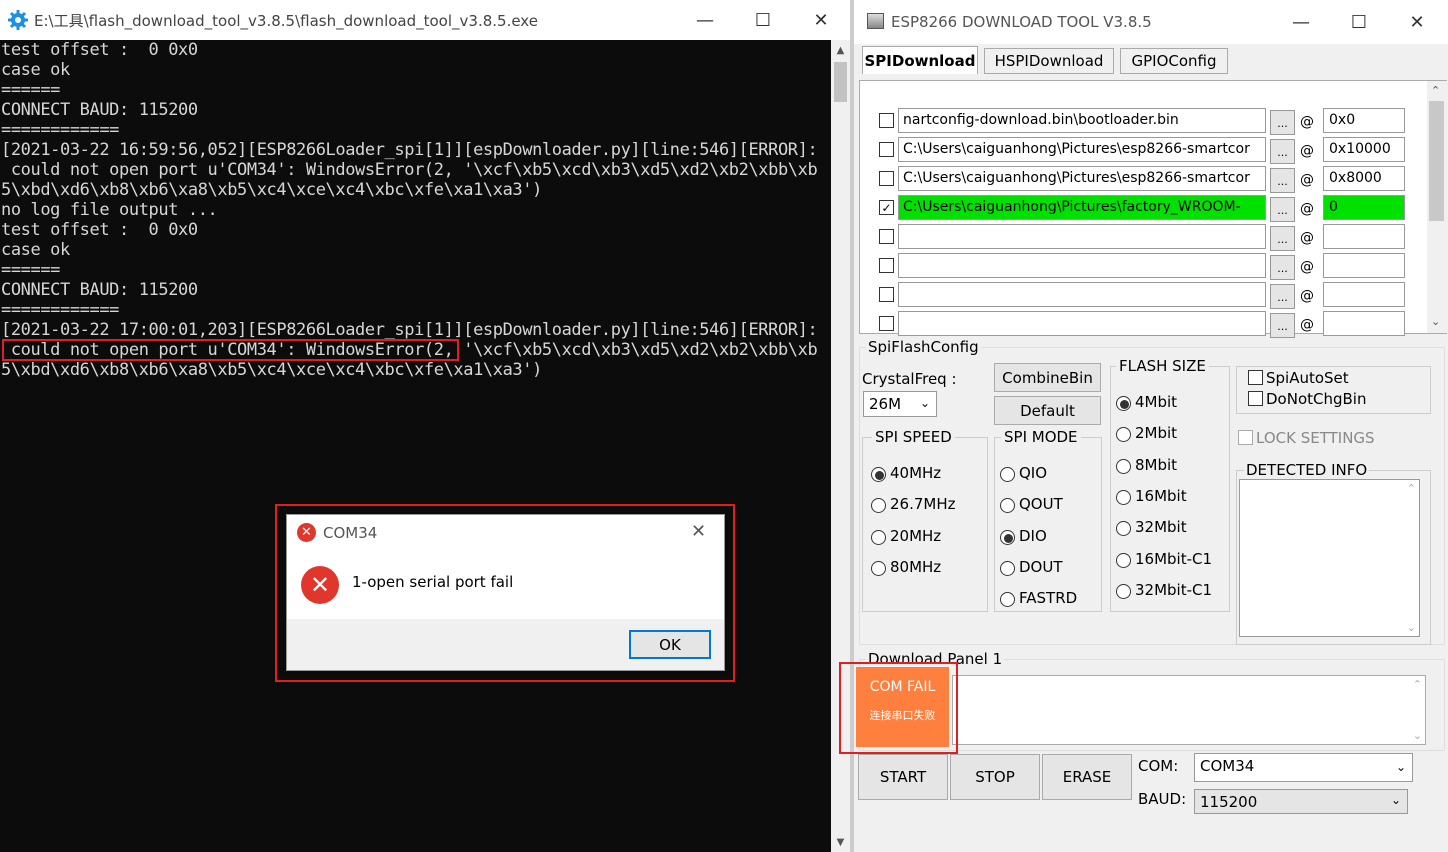  What do you see at coordinates (350, 533) in the screenshot?
I see `dialog-title: COM34` at bounding box center [350, 533].